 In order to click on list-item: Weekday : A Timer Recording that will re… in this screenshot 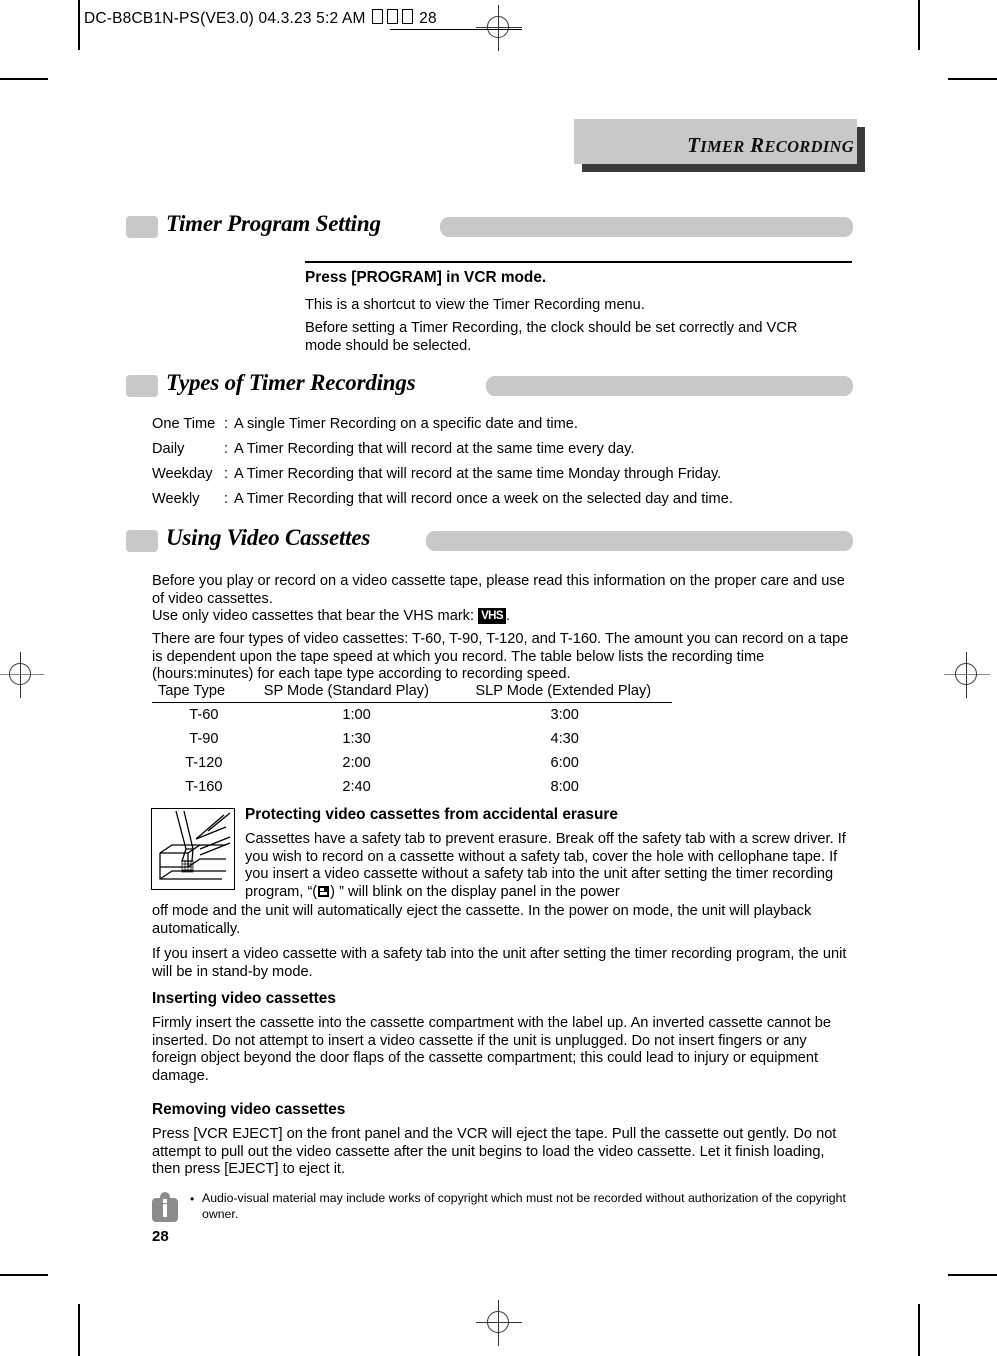, I will do `click(502, 474)`.